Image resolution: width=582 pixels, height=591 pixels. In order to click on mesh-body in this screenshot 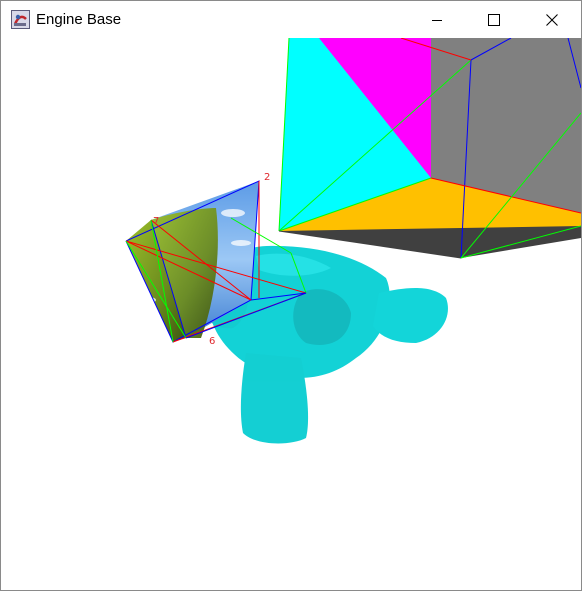, I will do `click(274, 398)`.